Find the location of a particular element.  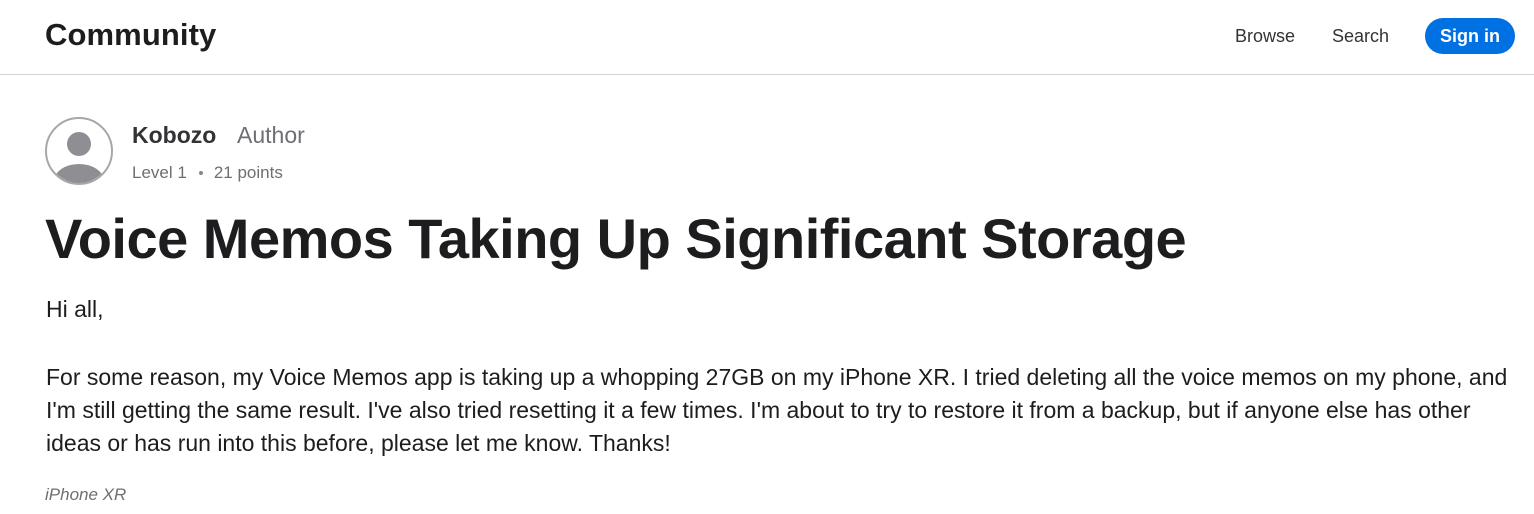

author-meta: Level 1 21 points is located at coordinates (207, 173).